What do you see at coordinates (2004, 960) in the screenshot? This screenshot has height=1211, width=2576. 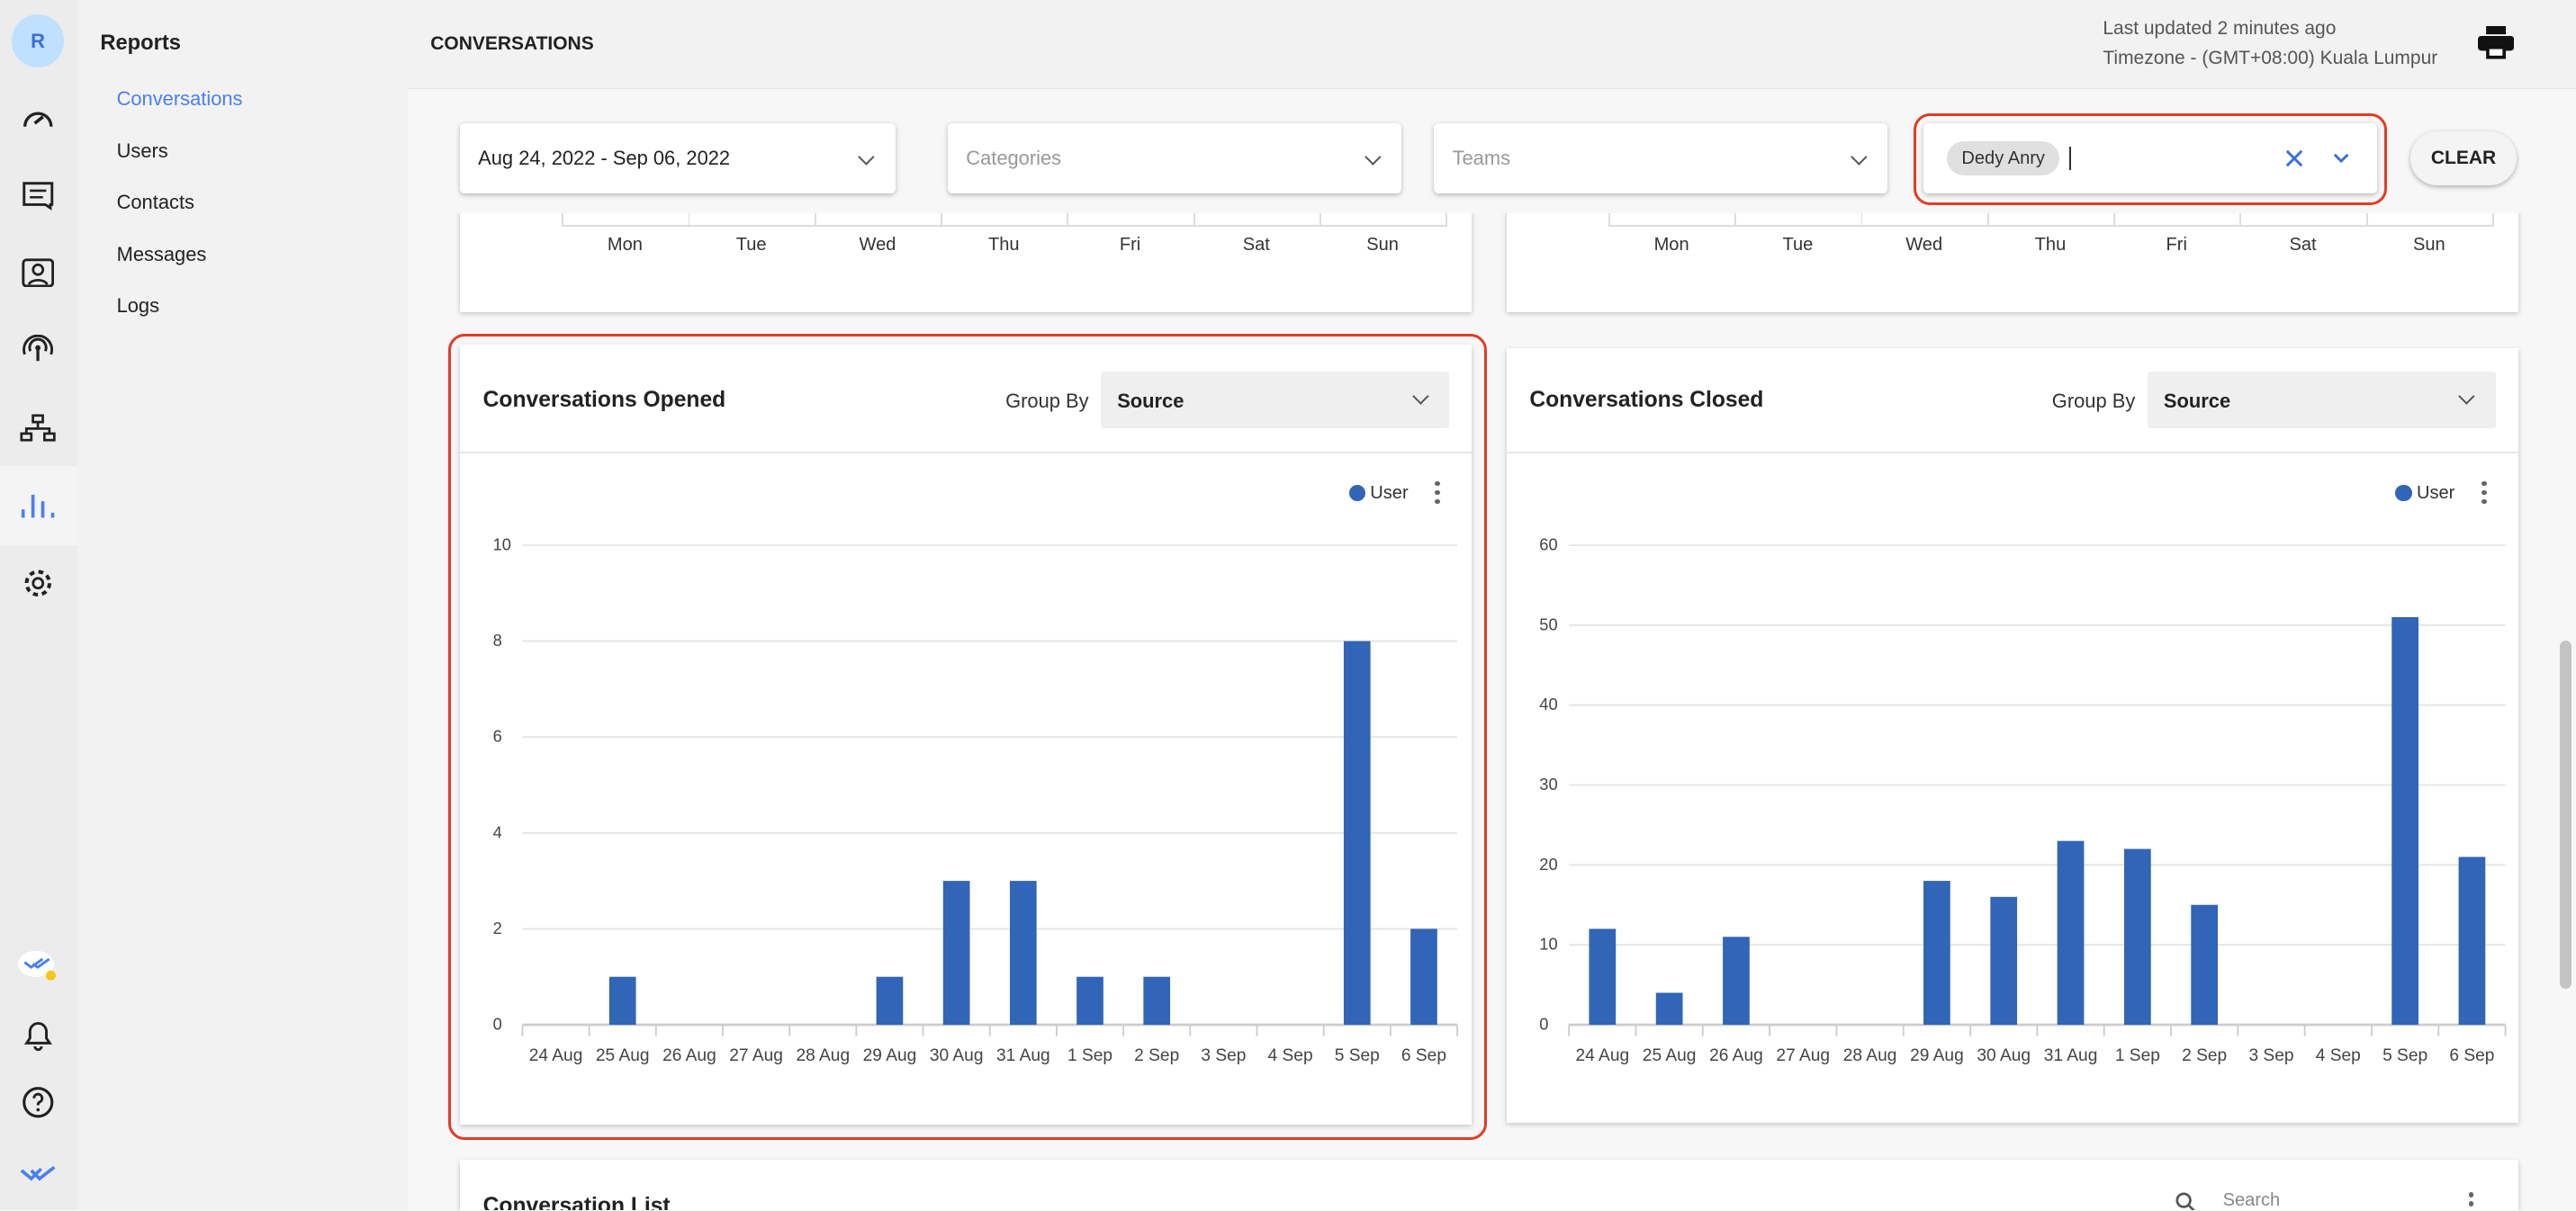 I see `bar-30-aug` at bounding box center [2004, 960].